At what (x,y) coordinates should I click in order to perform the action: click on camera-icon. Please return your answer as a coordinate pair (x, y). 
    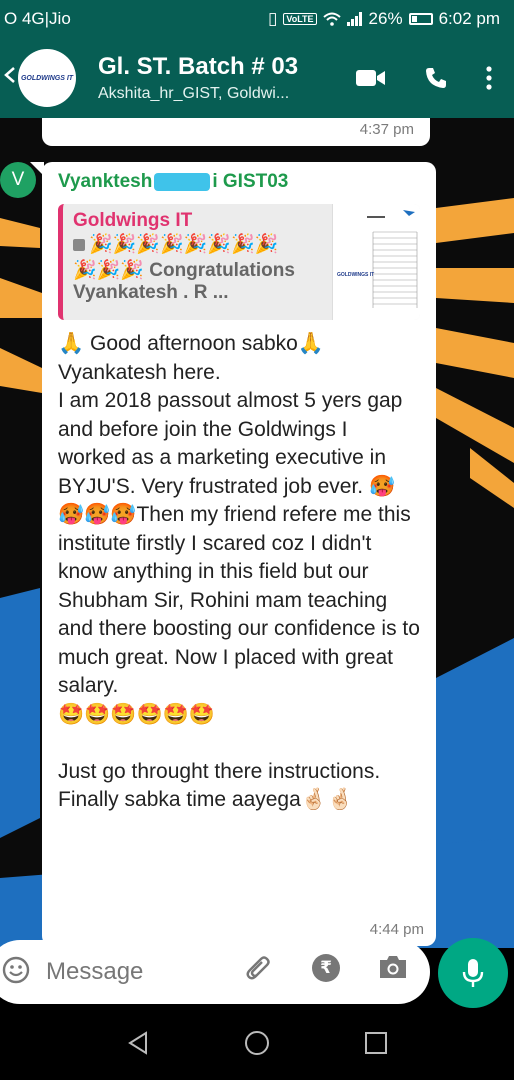
    Looking at the image, I should click on (393, 969).